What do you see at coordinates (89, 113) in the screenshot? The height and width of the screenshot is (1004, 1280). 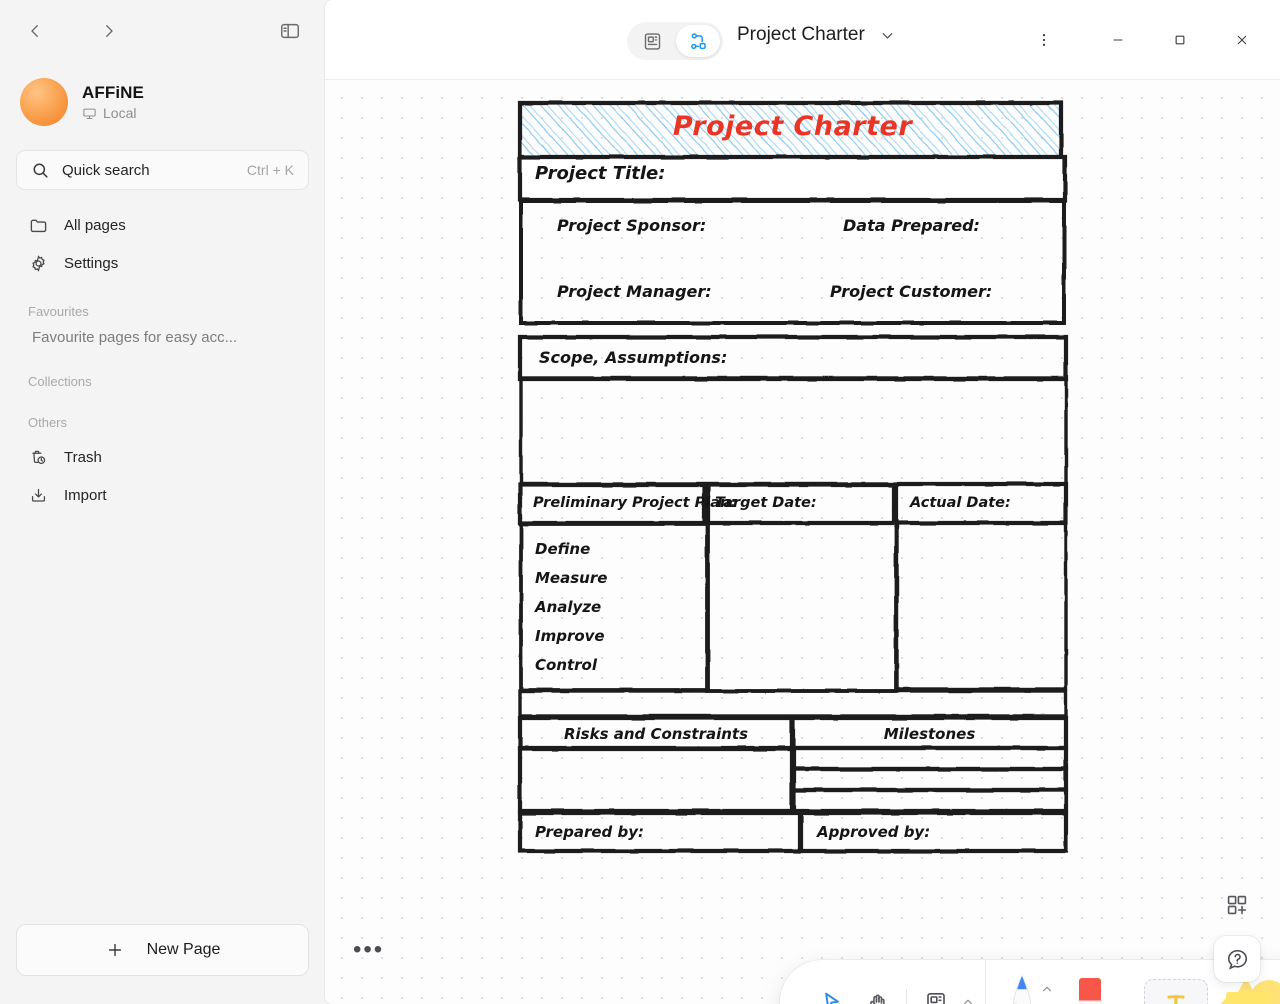 I see `local-device-icon` at bounding box center [89, 113].